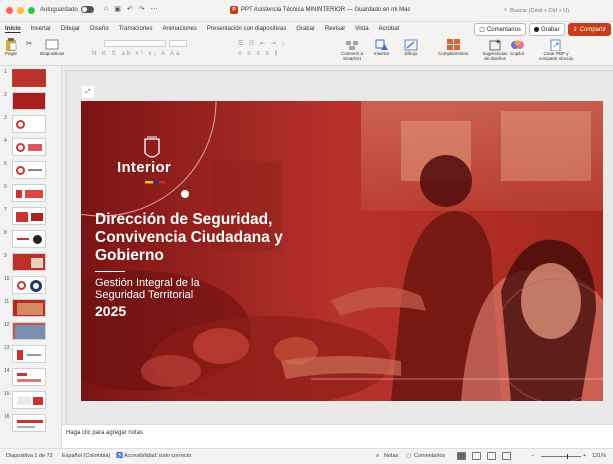 Image resolution: width=613 pixels, height=464 pixels. Describe the element at coordinates (5, 95) in the screenshot. I see `slide-number: 2` at that location.